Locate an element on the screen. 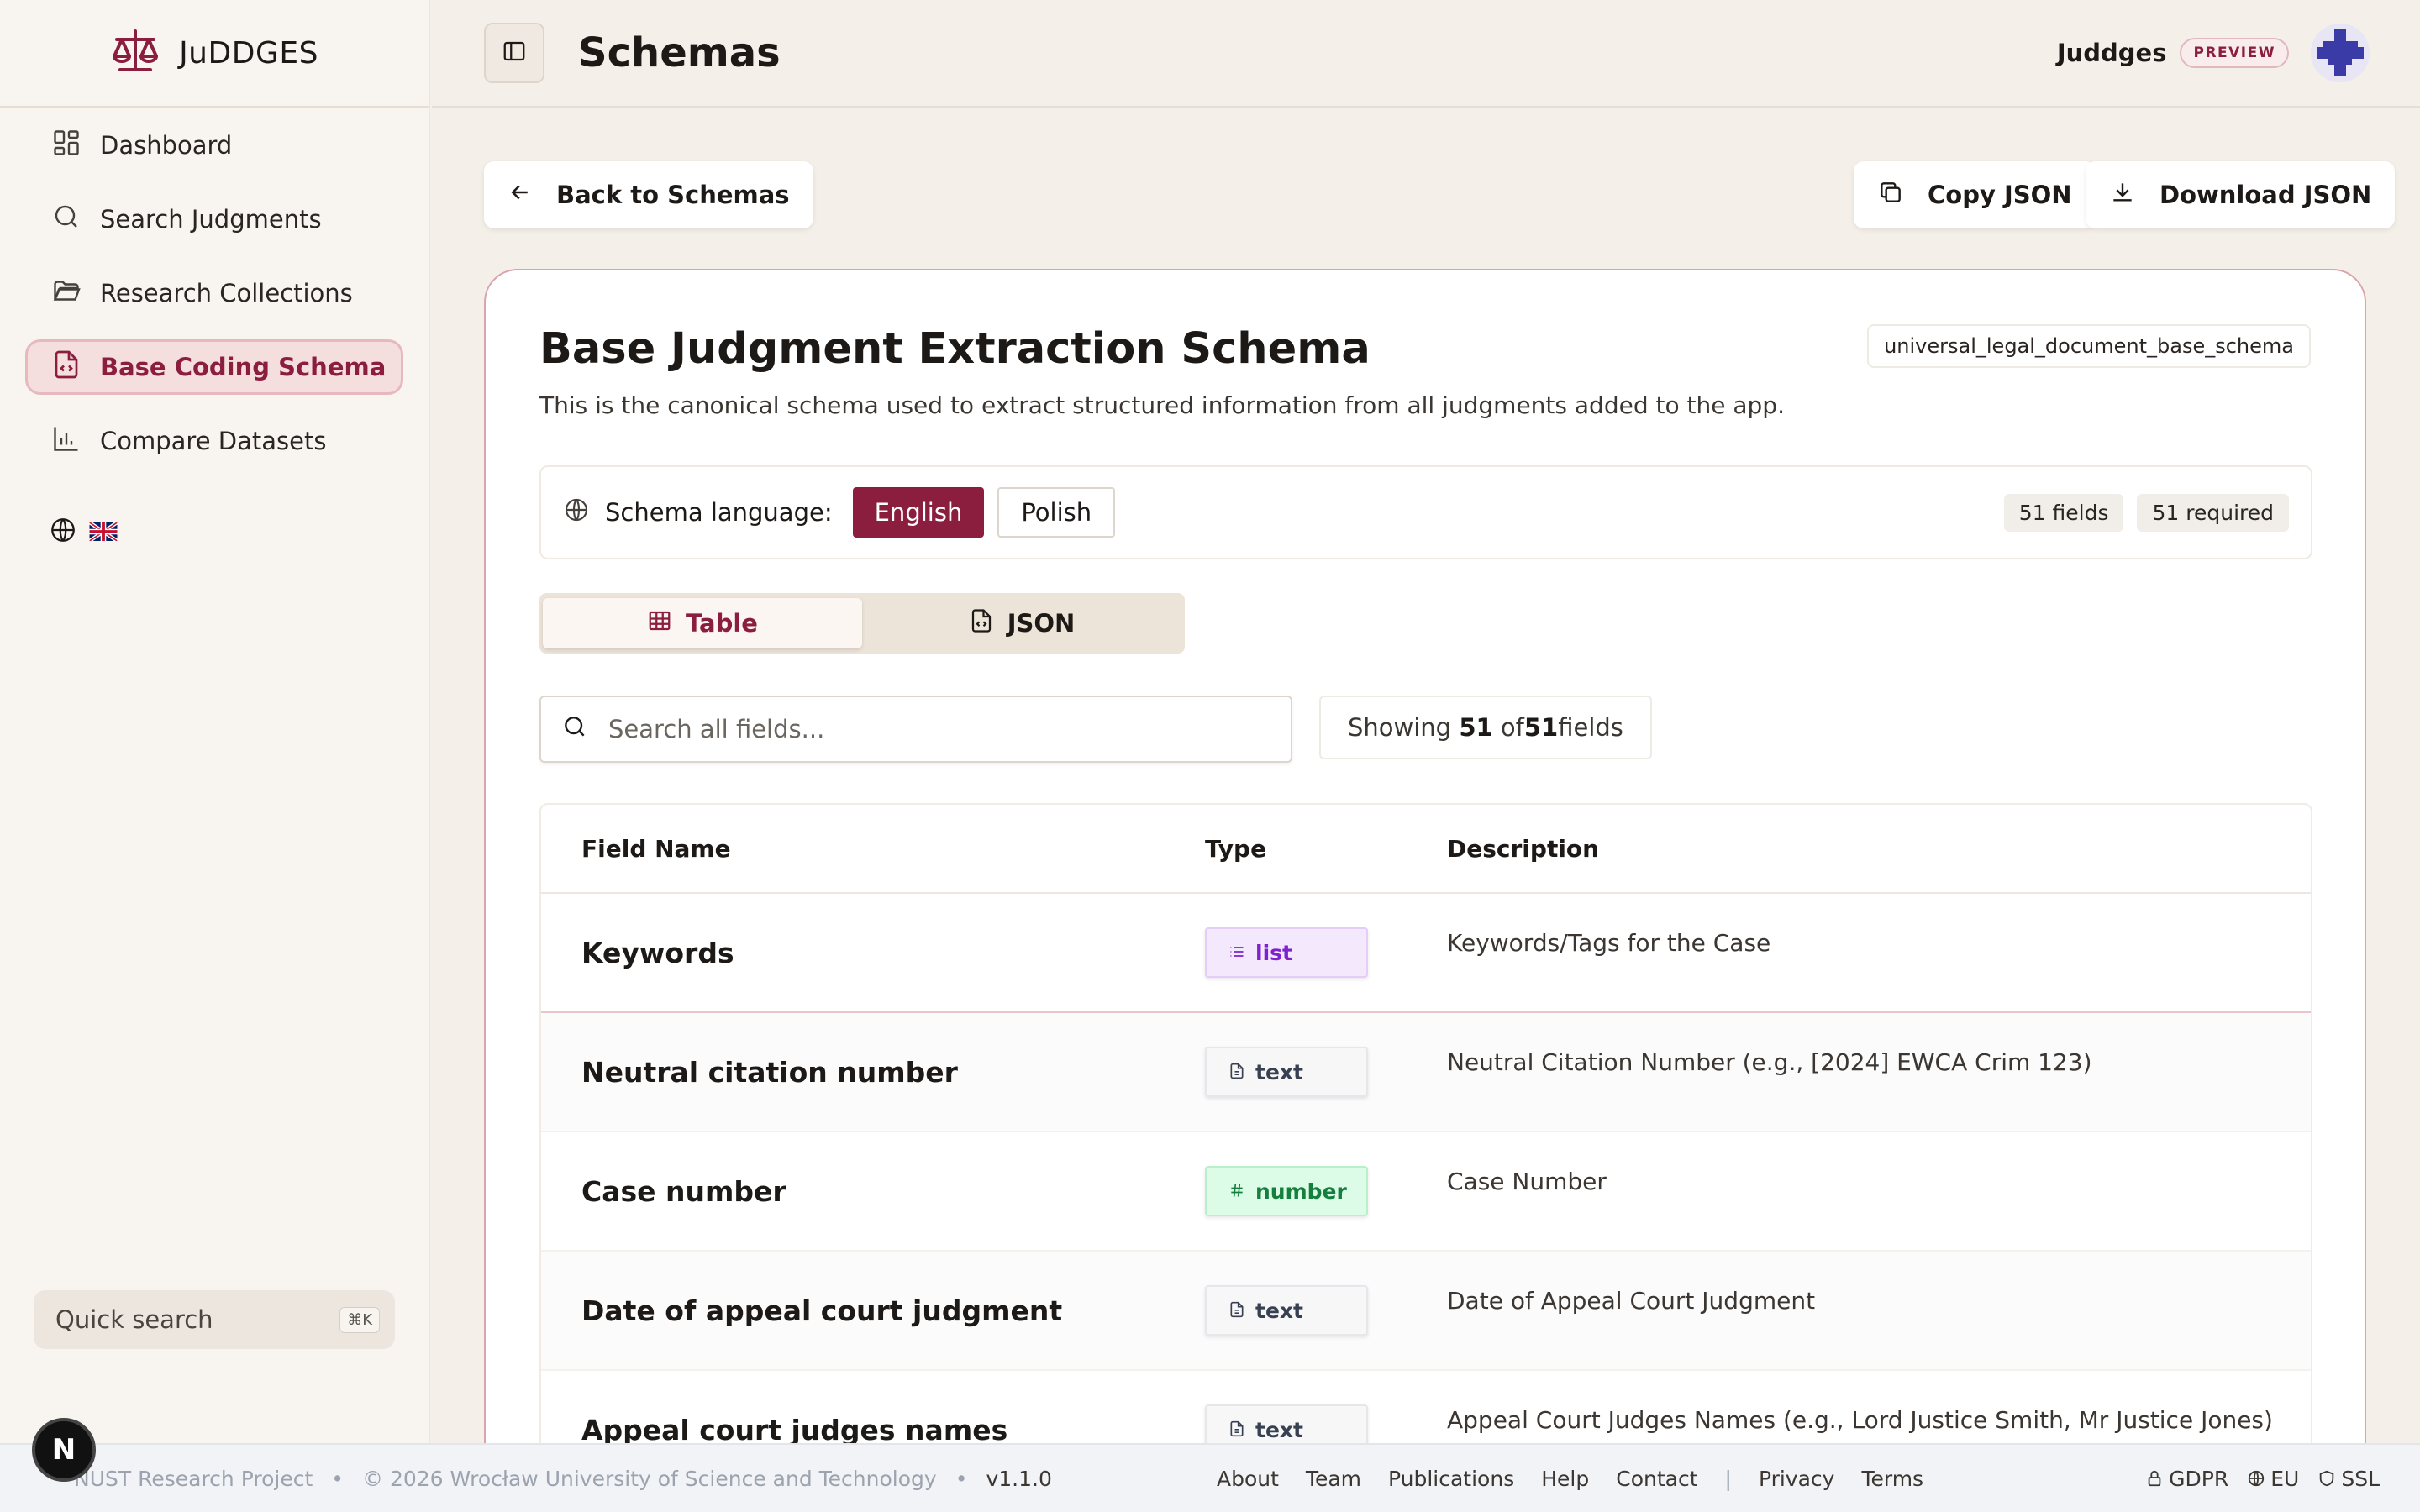  field-name: Case number is located at coordinates (683, 1191).